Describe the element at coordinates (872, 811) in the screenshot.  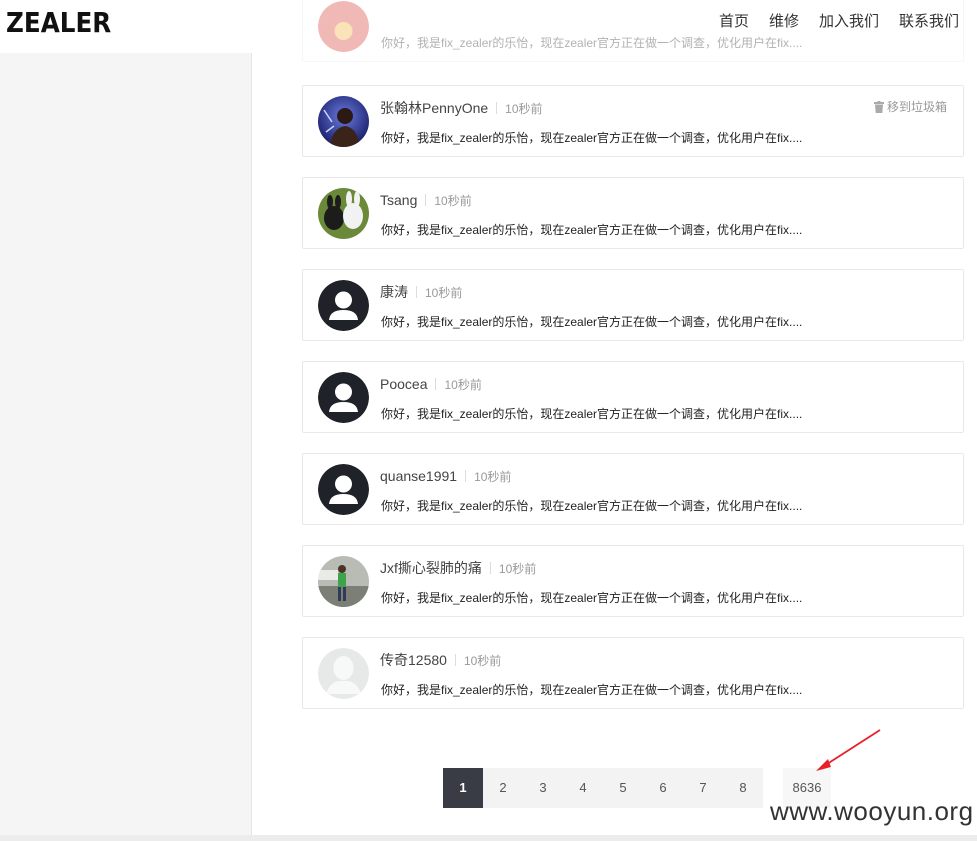
I see `watermark: www.wooyun.org` at that location.